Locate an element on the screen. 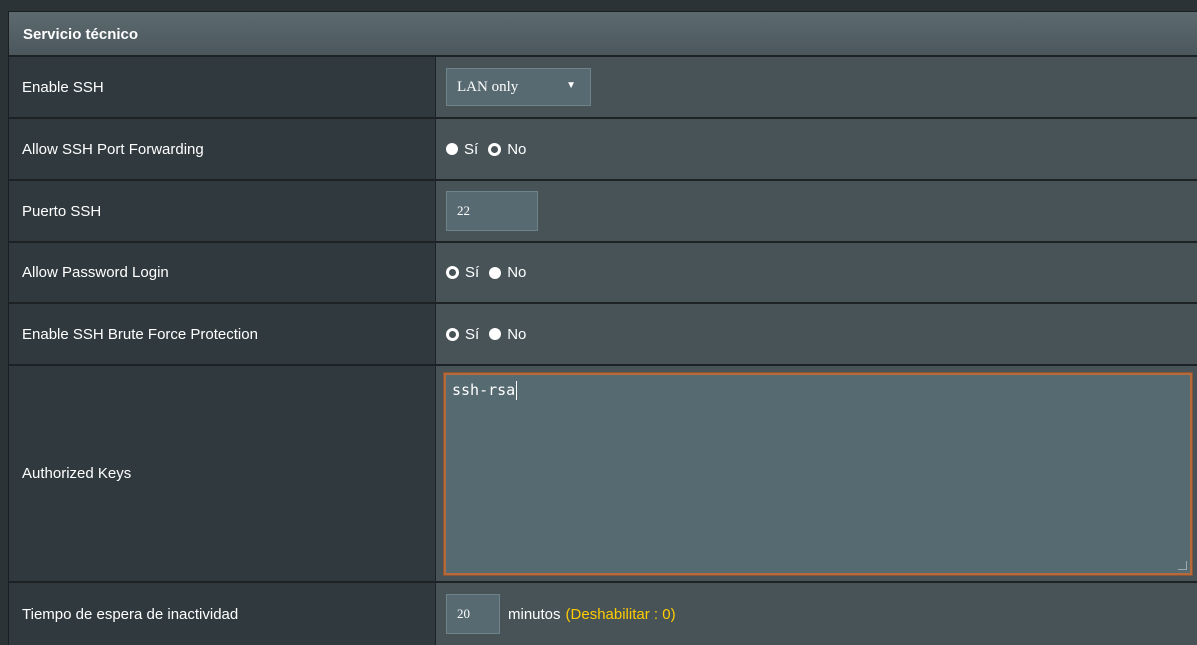 This screenshot has width=1197, height=645. row-ssh-port: Puerto SSH 22 is located at coordinates (603, 212).